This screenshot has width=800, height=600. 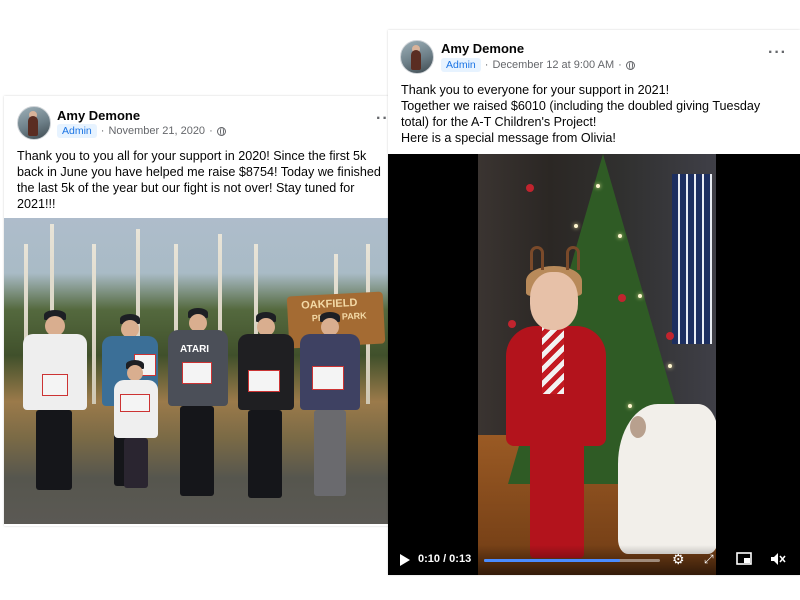 What do you see at coordinates (553, 65) in the screenshot?
I see `post-date: December 12 at 9:00 AM` at bounding box center [553, 65].